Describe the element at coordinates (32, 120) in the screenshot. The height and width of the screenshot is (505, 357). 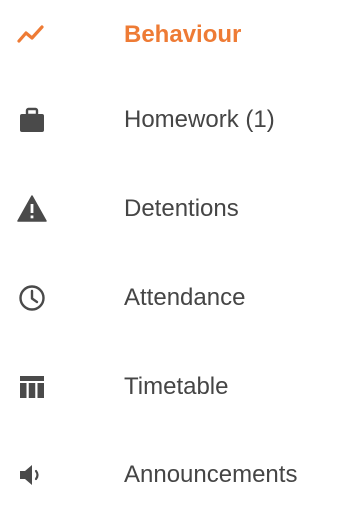
I see `briefcase-icon` at that location.